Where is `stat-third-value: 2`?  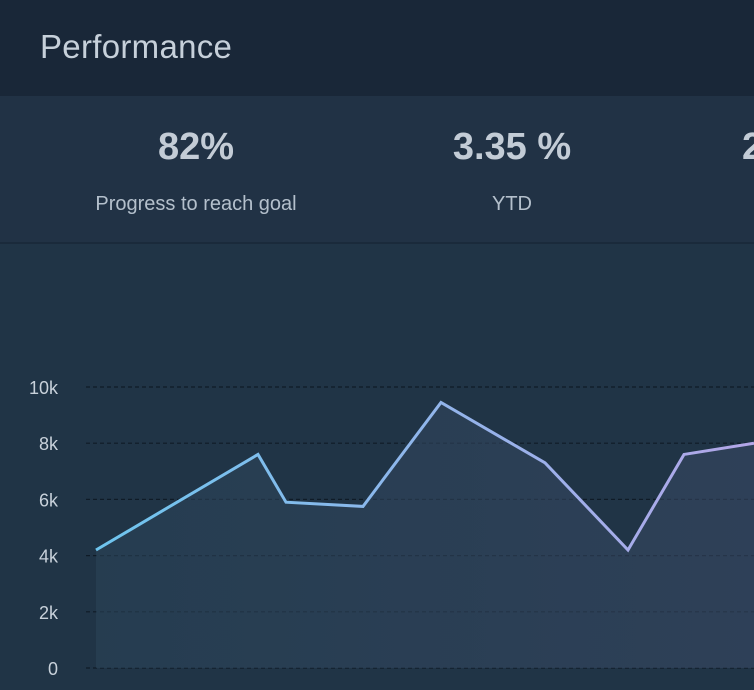
stat-third-value: 2 is located at coordinates (748, 147).